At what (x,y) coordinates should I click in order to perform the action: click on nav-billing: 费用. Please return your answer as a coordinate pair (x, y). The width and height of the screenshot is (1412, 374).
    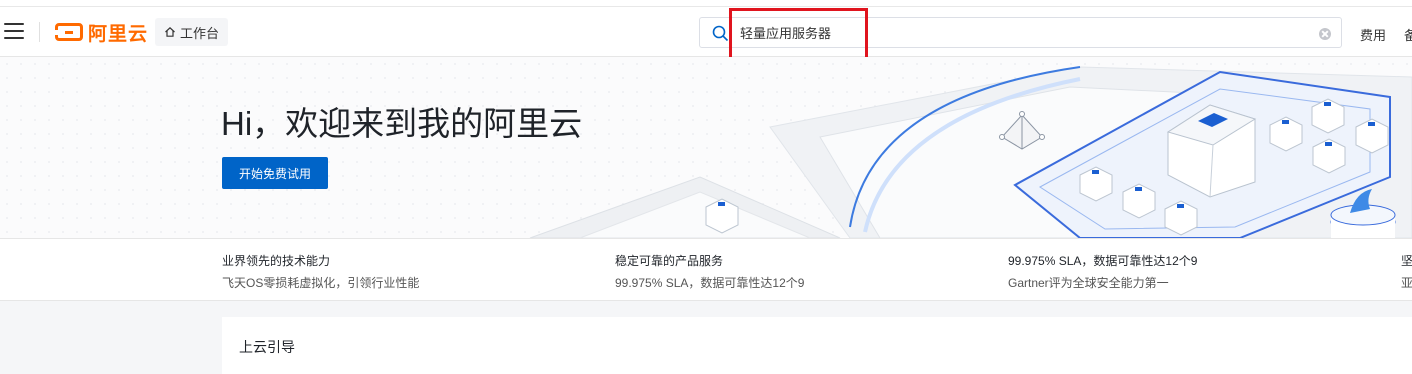
    Looking at the image, I should click on (1373, 34).